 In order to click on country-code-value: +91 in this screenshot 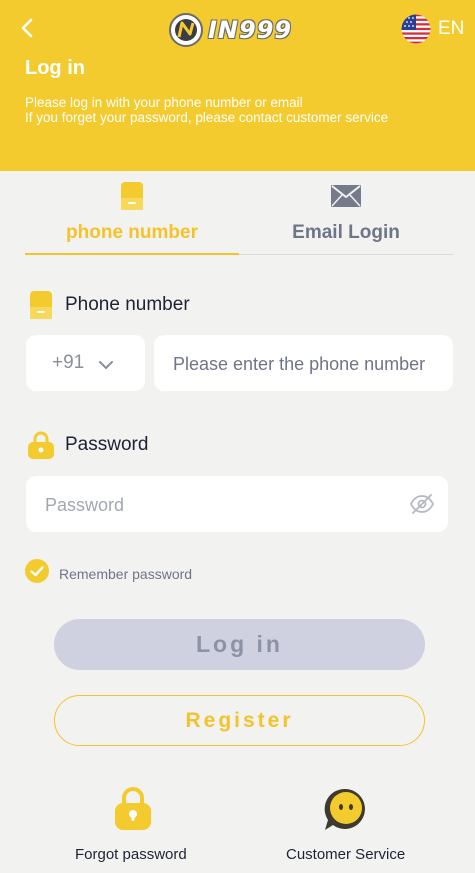, I will do `click(68, 362)`.